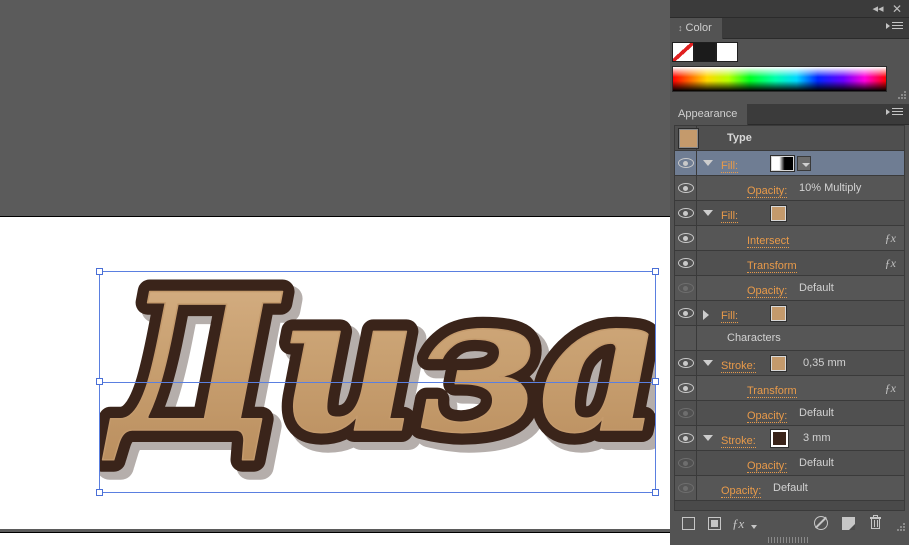 The height and width of the screenshot is (545, 909). What do you see at coordinates (897, 9) in the screenshot?
I see `close-icon: ✕` at bounding box center [897, 9].